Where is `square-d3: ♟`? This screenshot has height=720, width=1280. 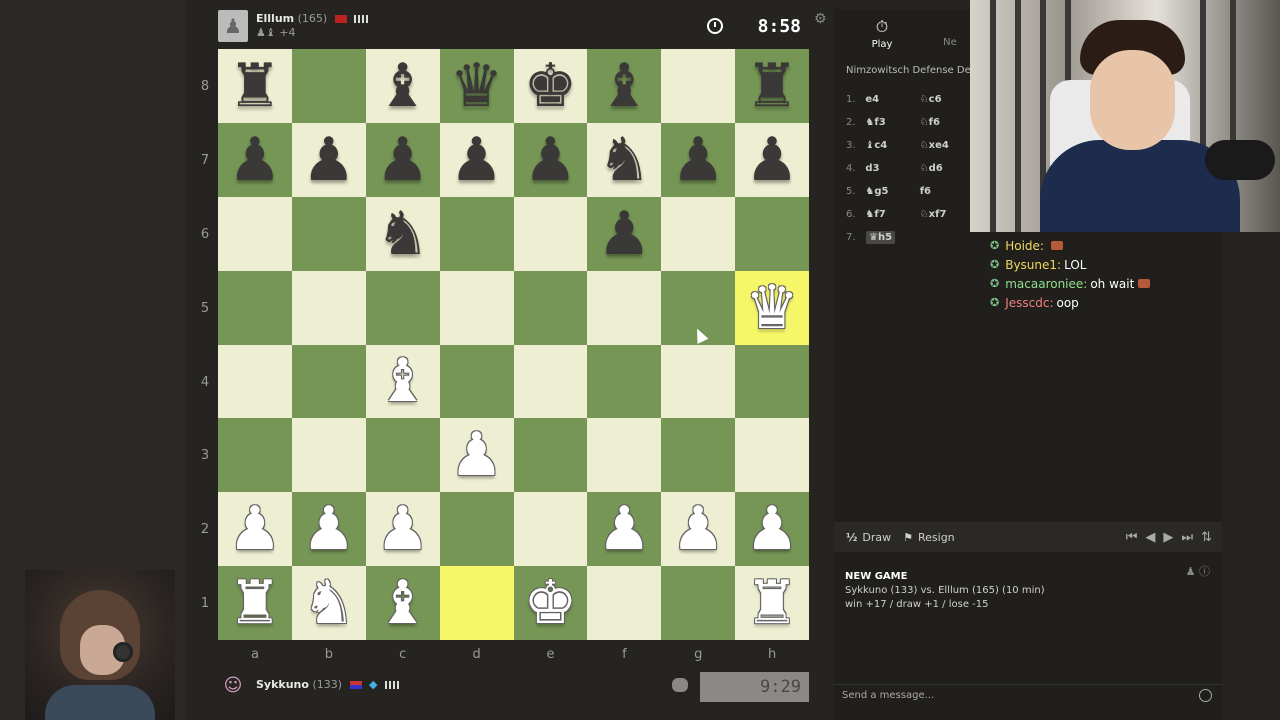 square-d3: ♟ is located at coordinates (476, 455).